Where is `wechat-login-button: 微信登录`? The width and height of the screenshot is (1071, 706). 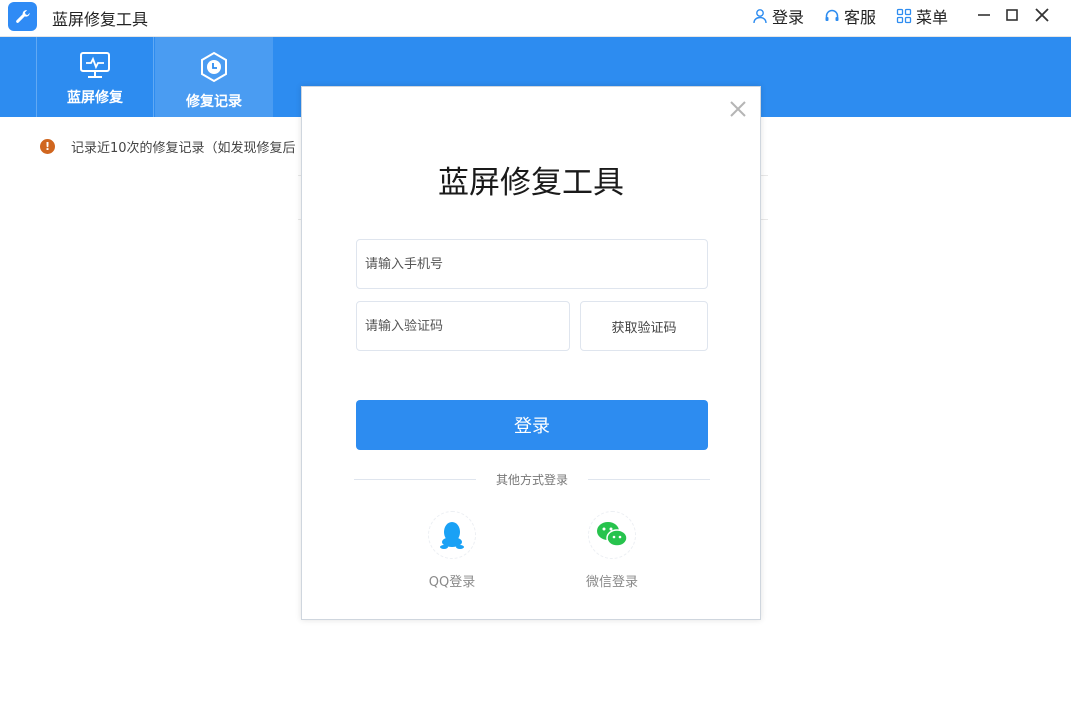
wechat-login-button: 微信登录 is located at coordinates (612, 550).